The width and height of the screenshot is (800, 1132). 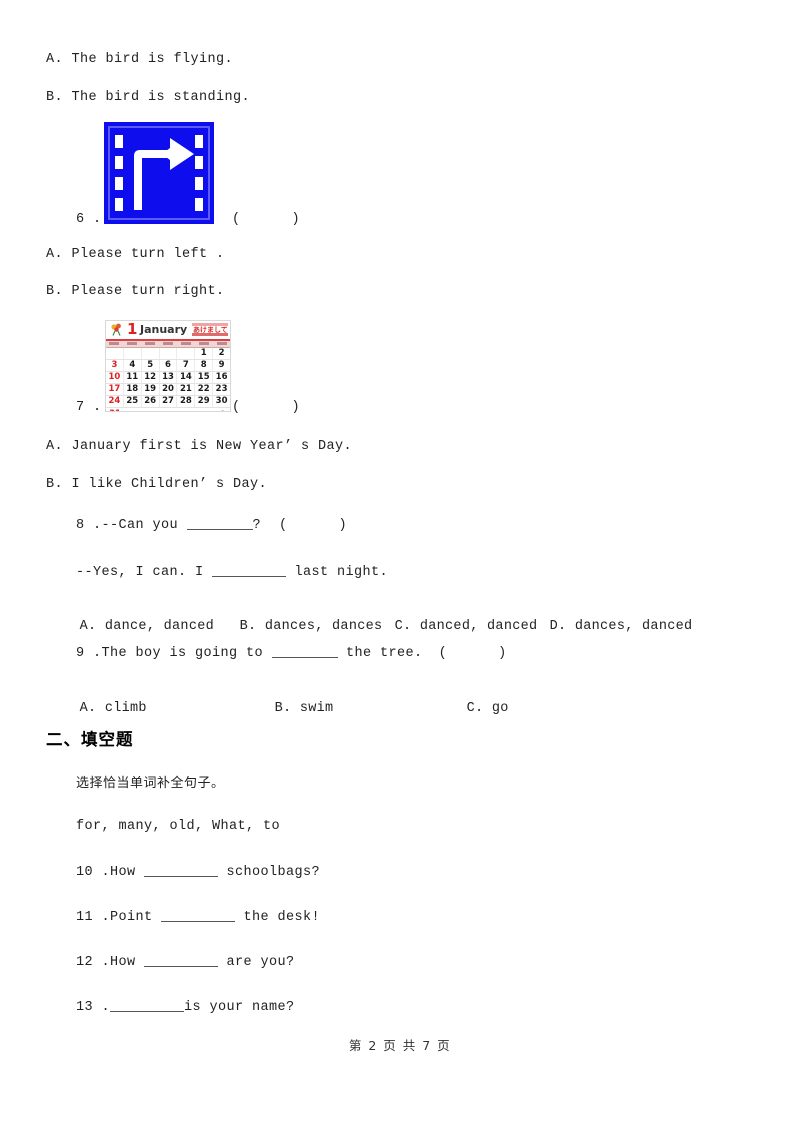 I want to click on calendar-week-row: 17 18 19 20 21 22 23, so click(x=168, y=390).